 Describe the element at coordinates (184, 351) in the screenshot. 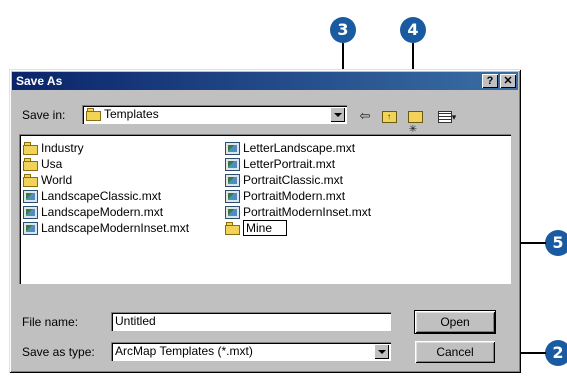

I see `save-as-type-value: ArcMap Templates (*.mxt)` at that location.